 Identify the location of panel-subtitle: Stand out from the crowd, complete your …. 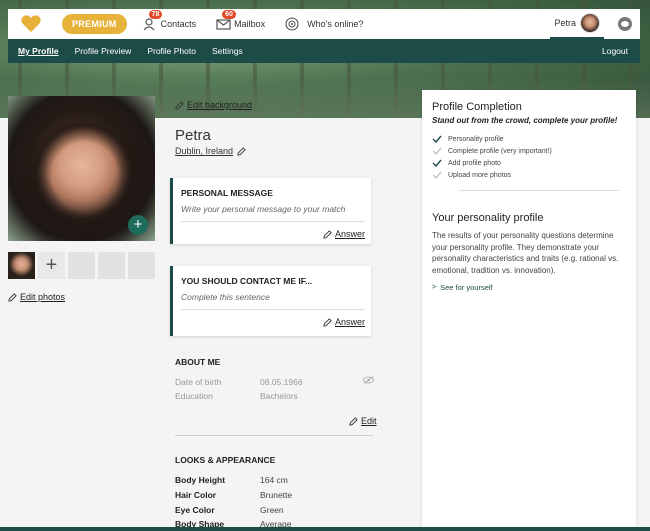
(525, 120).